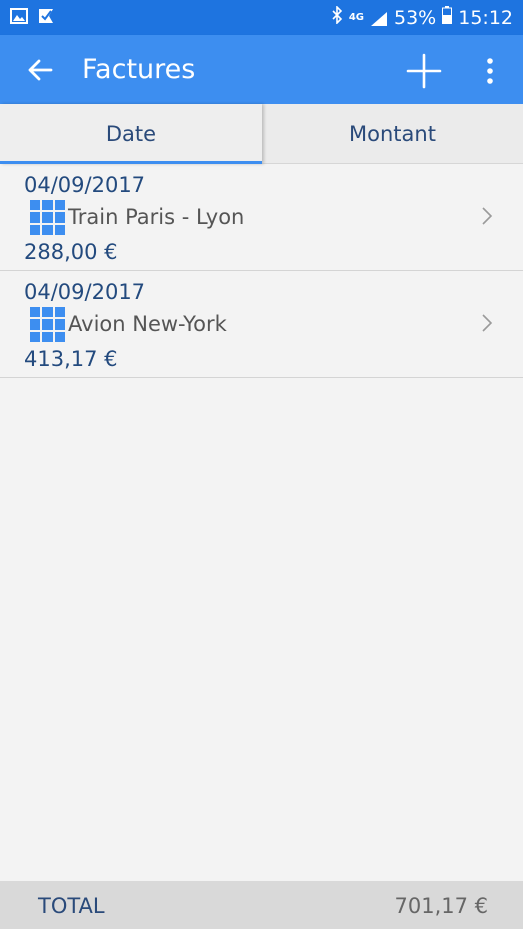 The width and height of the screenshot is (523, 929). What do you see at coordinates (337, 17) in the screenshot?
I see `bluetooth-icon` at bounding box center [337, 17].